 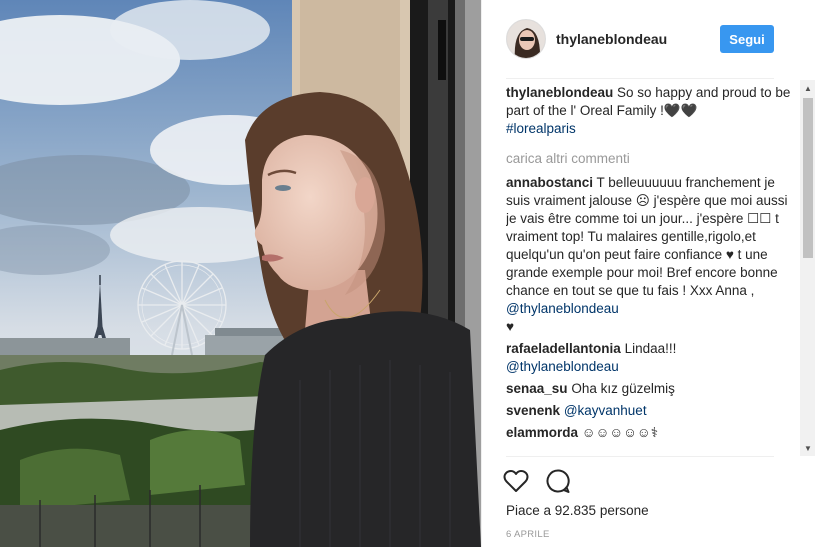 What do you see at coordinates (650, 411) in the screenshot?
I see `comment-item: svenenk @kayvanhuet` at bounding box center [650, 411].